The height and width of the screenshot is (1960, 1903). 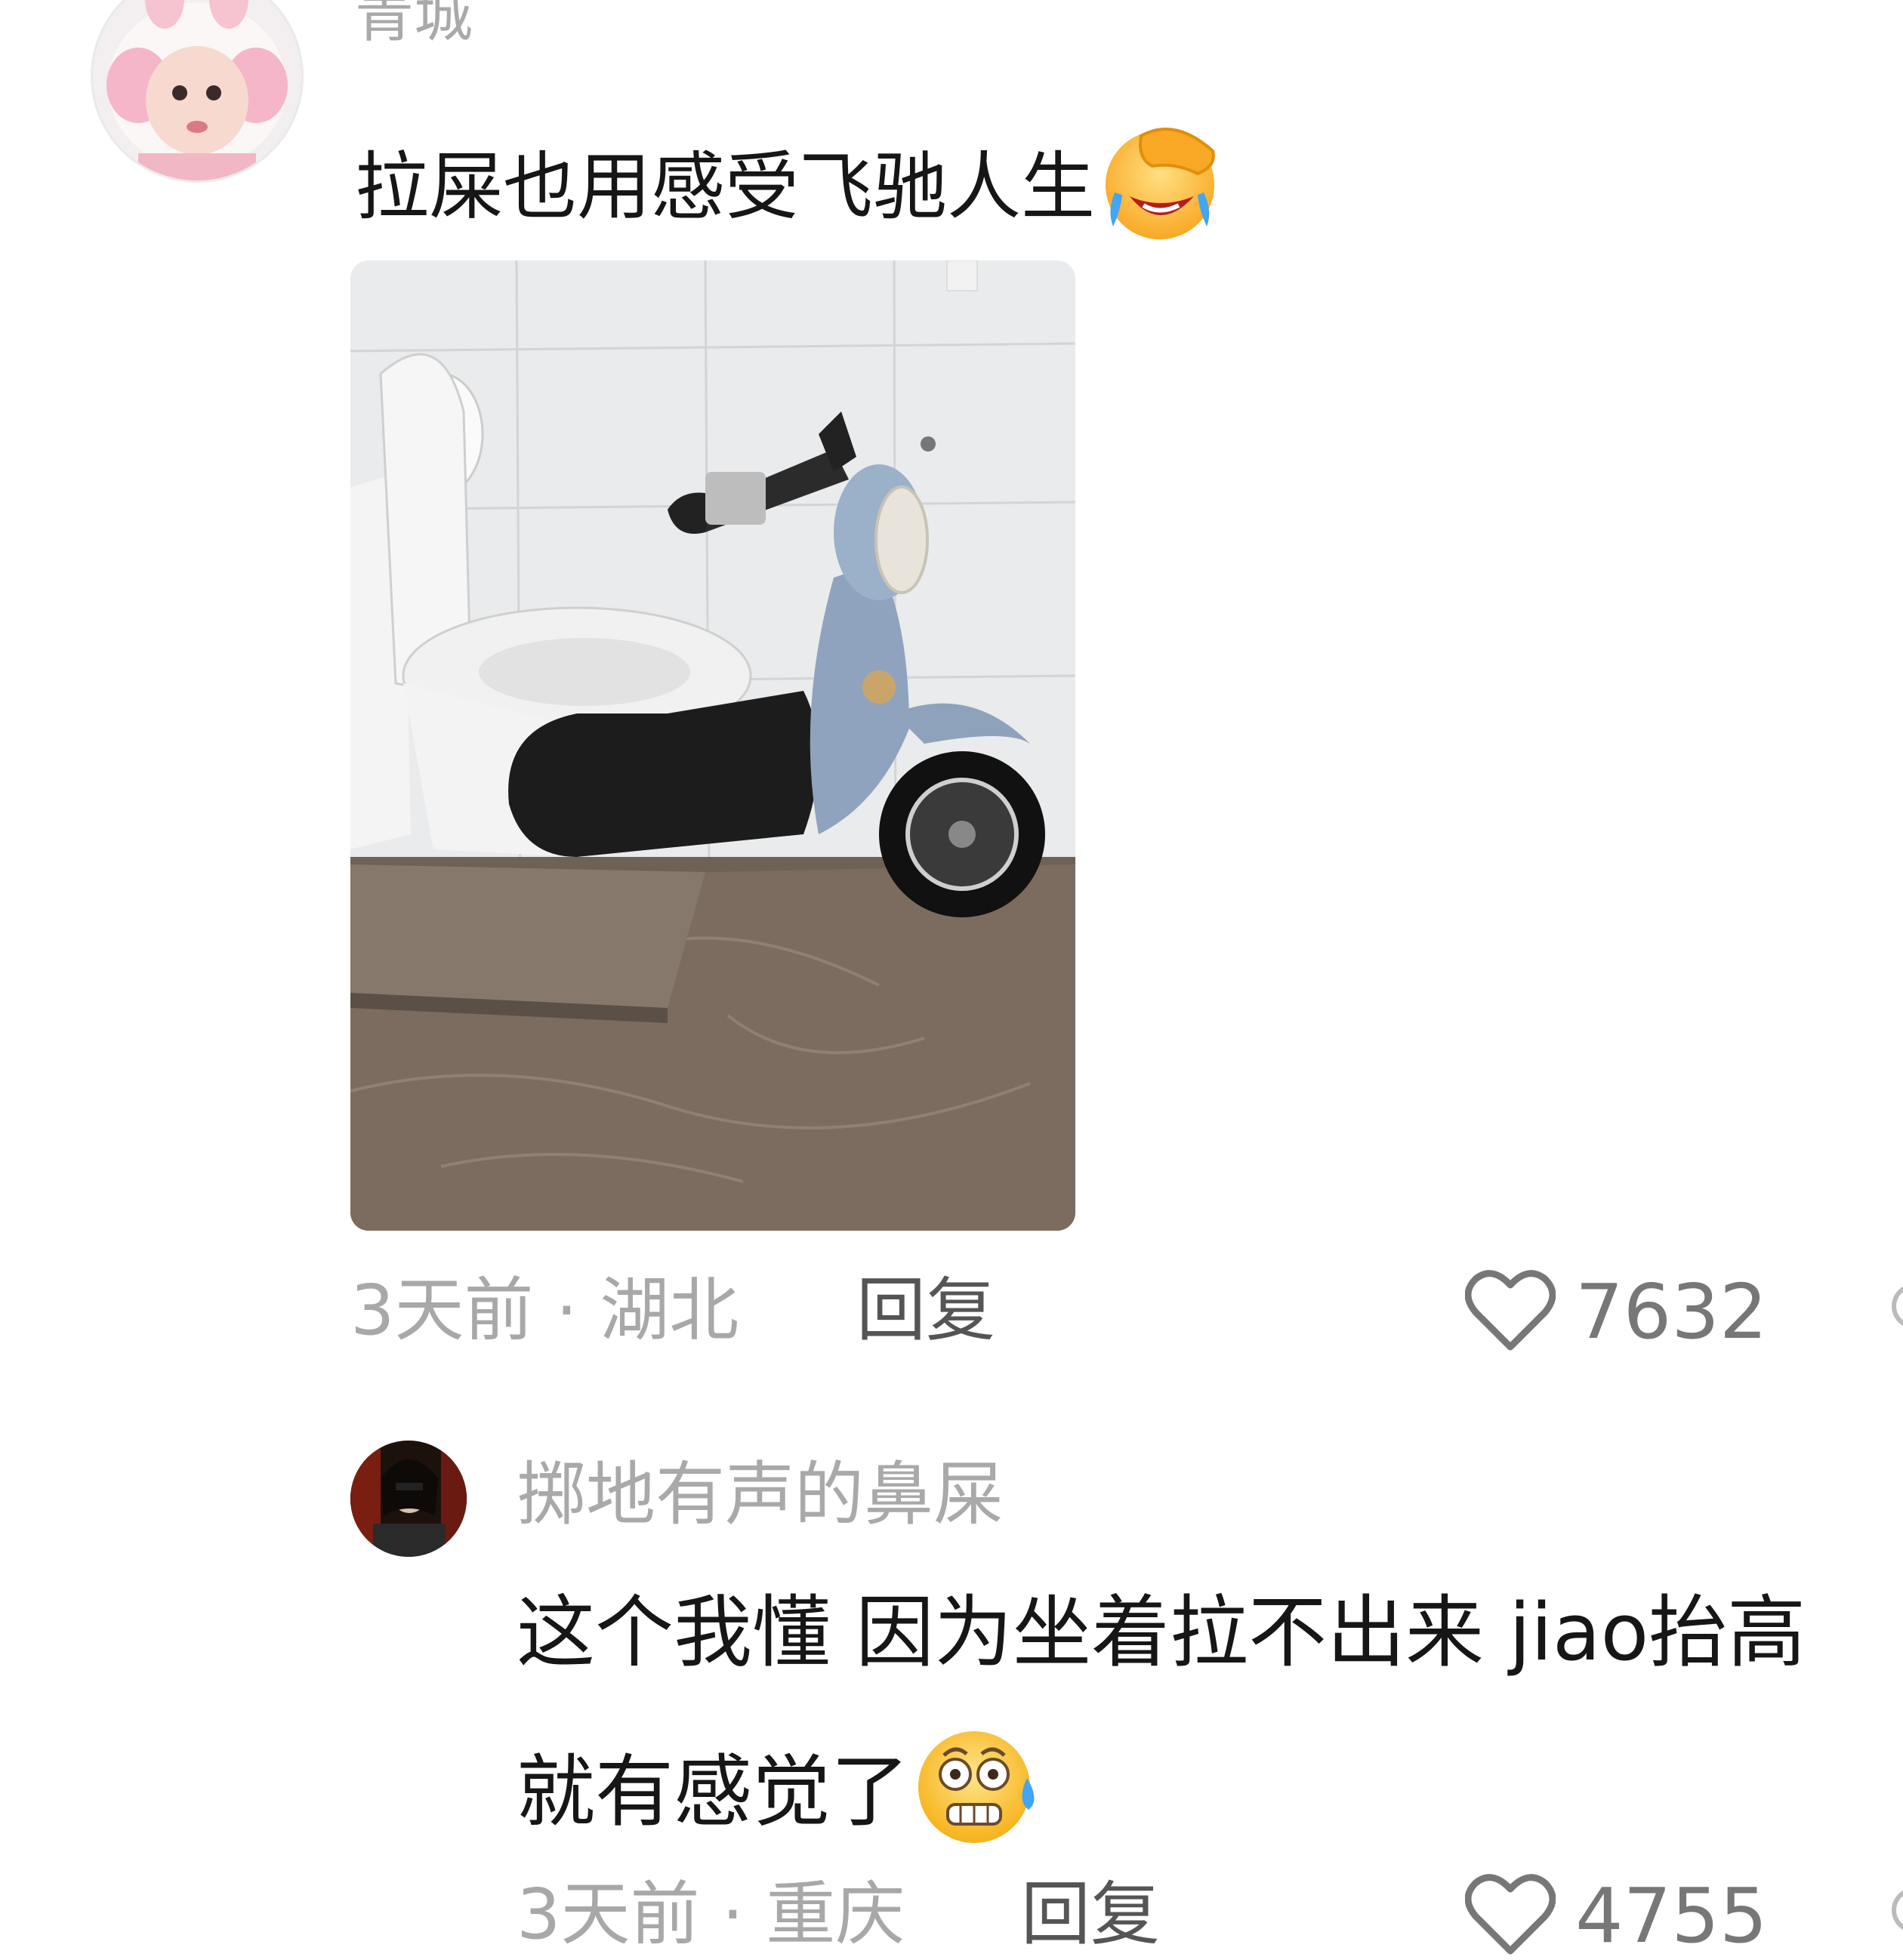 What do you see at coordinates (414, 22) in the screenshot?
I see `comment-username: 青城` at bounding box center [414, 22].